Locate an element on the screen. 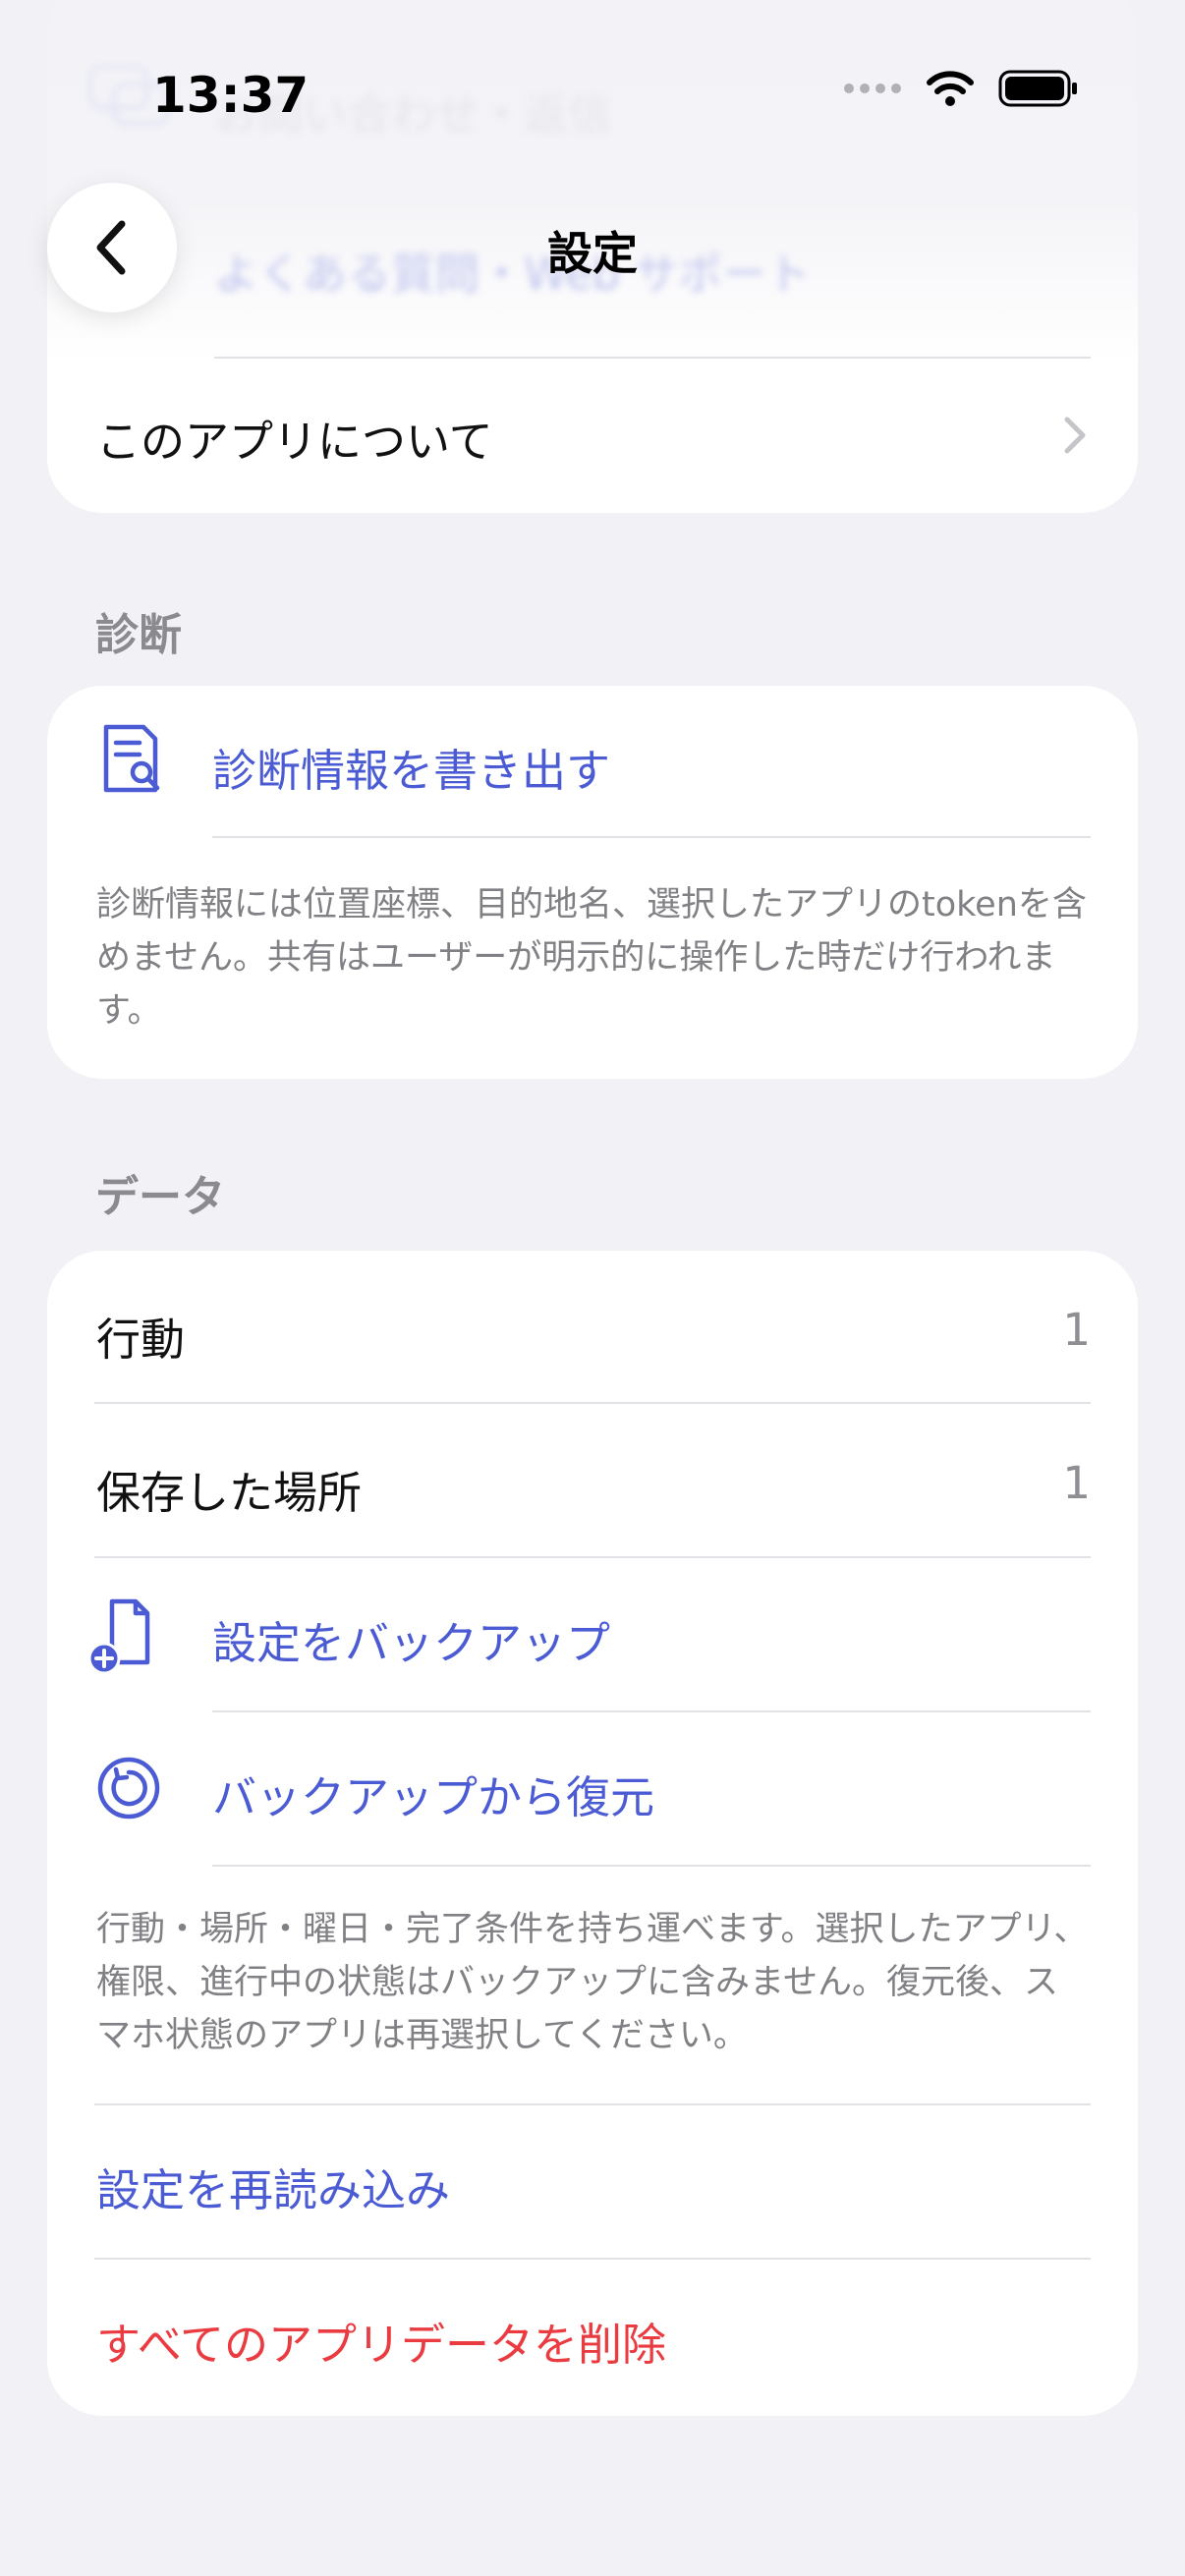  actions-row: 行動 1 is located at coordinates (592, 1327).